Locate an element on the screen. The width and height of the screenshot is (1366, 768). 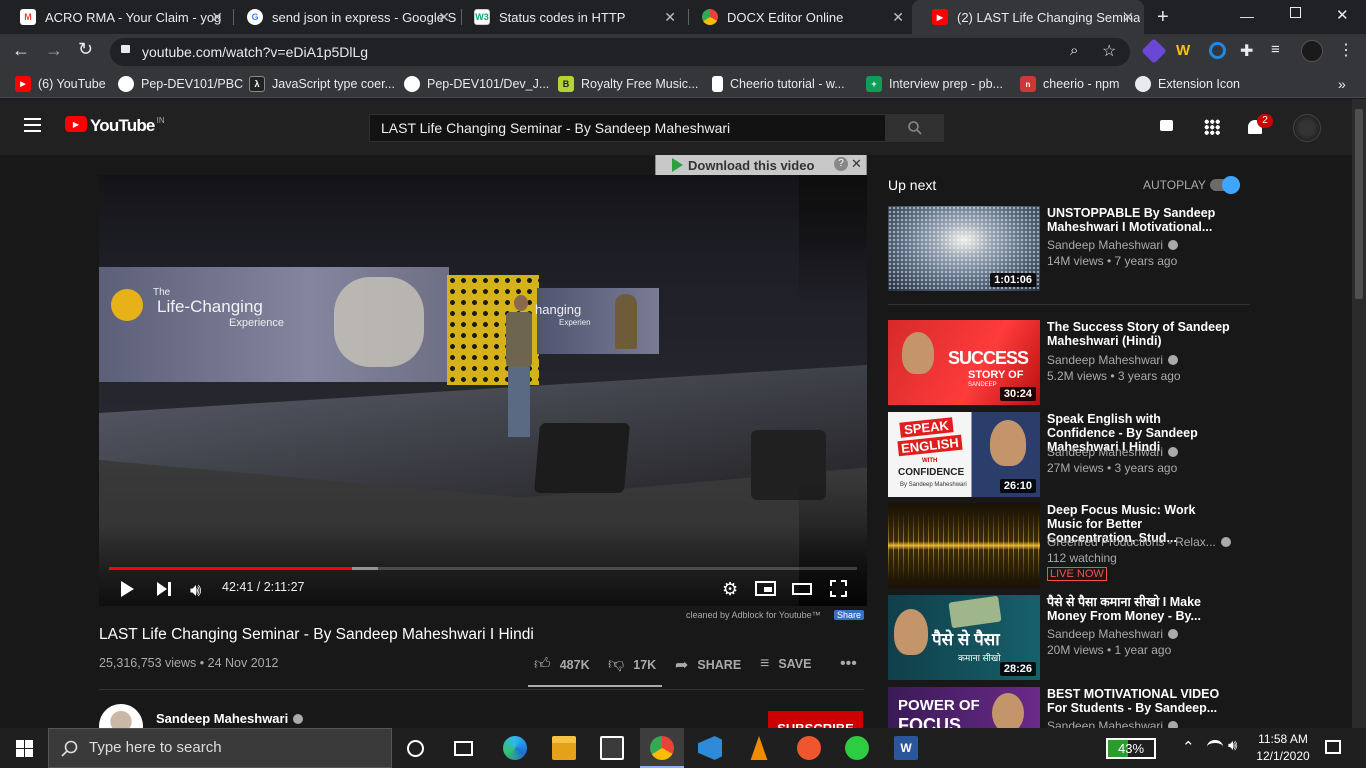
word-icon: W is located at coordinates (906, 748).